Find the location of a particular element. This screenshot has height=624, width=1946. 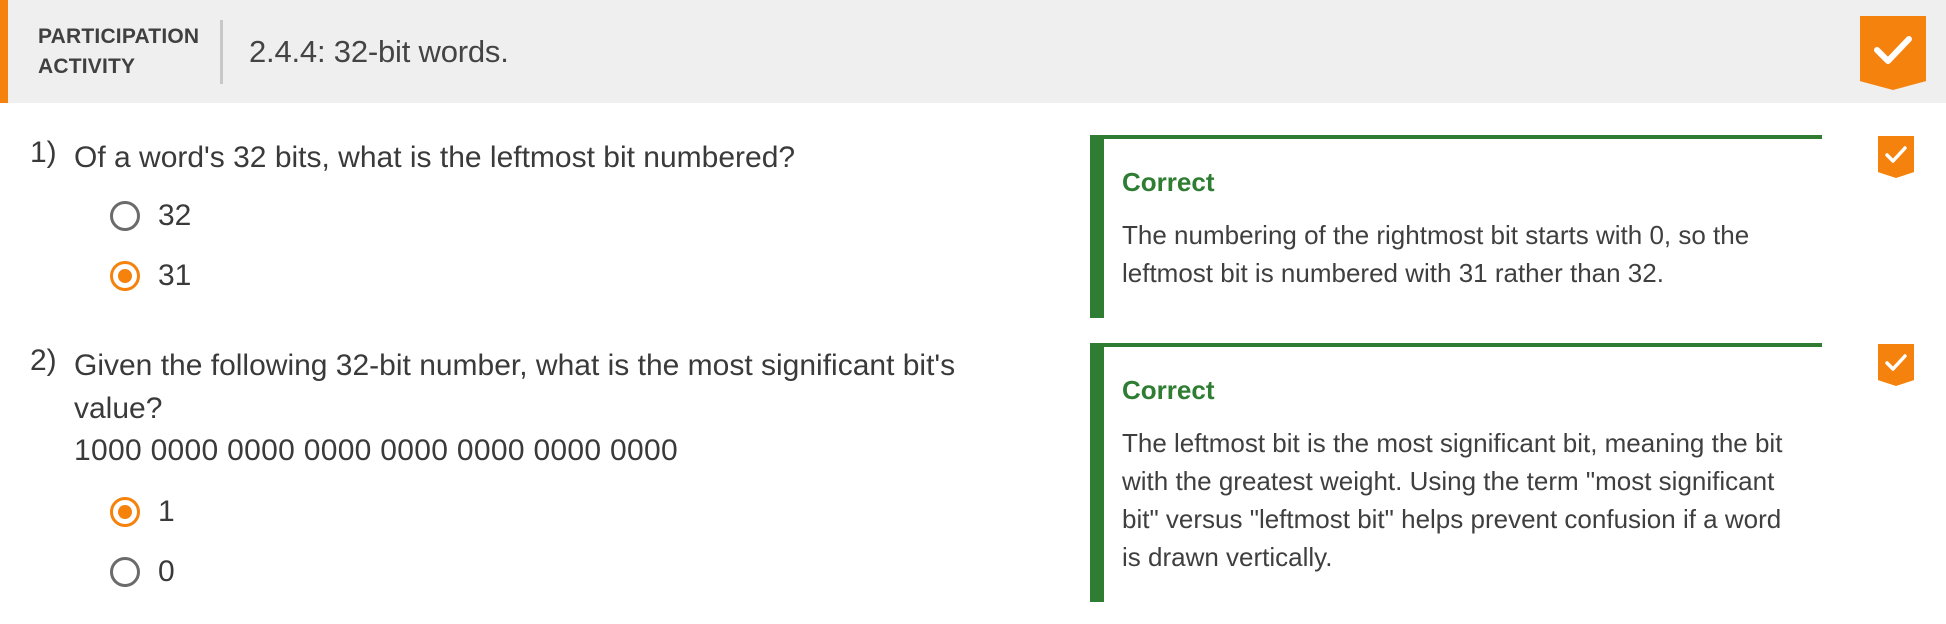

answer-option-1: 1 is located at coordinates (142, 512).